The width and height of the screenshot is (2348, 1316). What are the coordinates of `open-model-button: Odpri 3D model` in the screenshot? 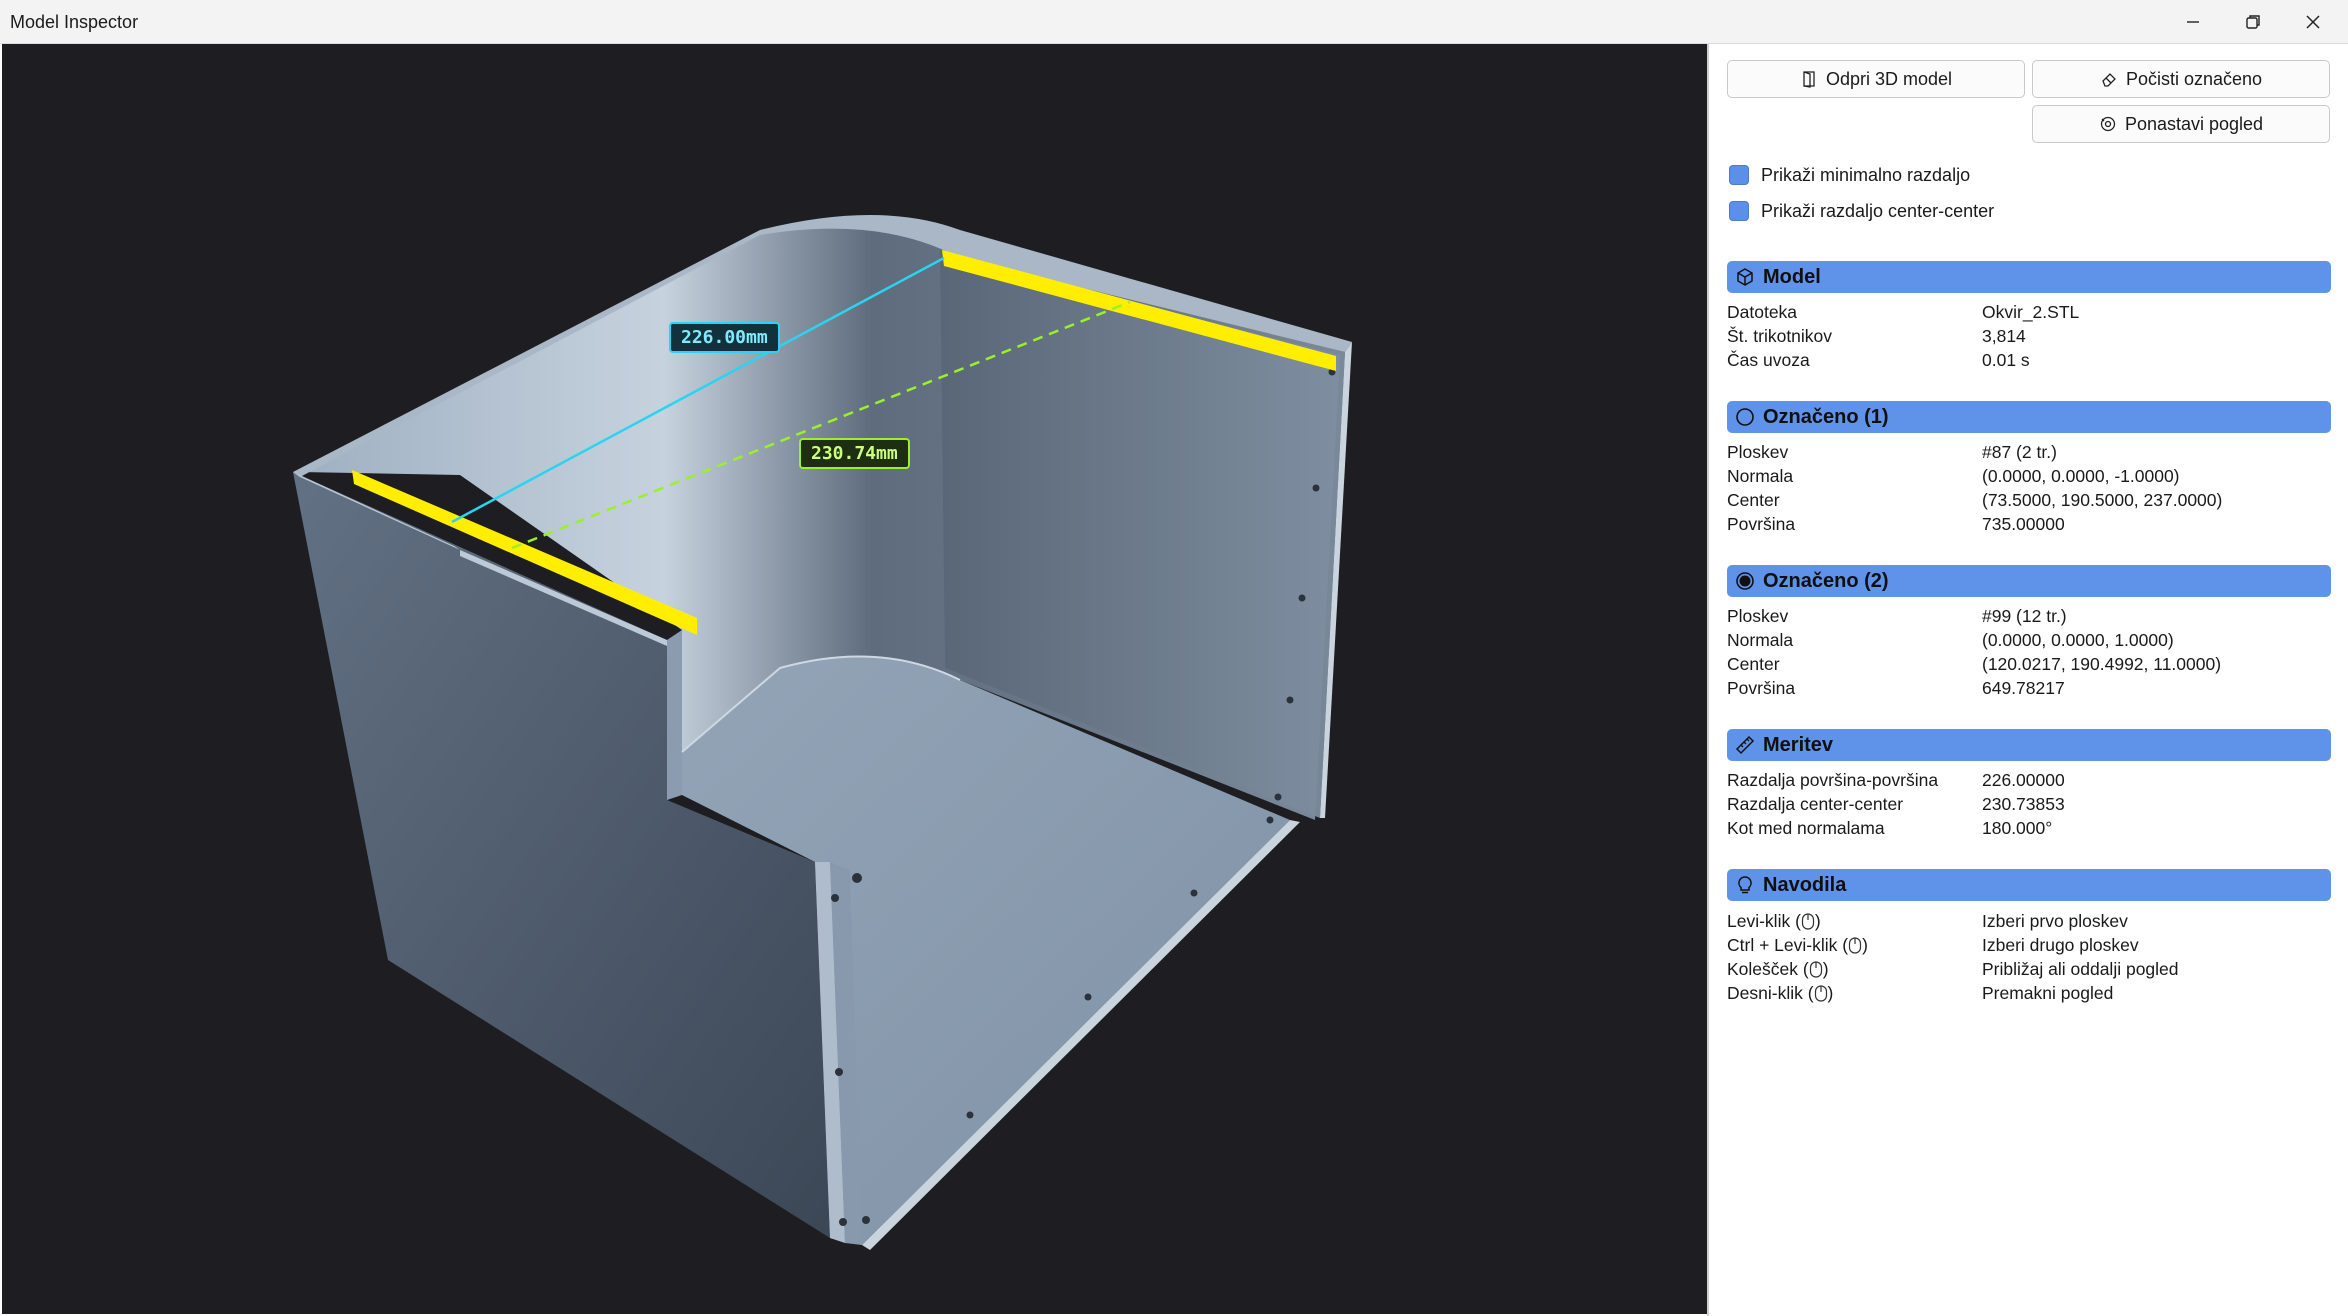 It's located at (1876, 79).